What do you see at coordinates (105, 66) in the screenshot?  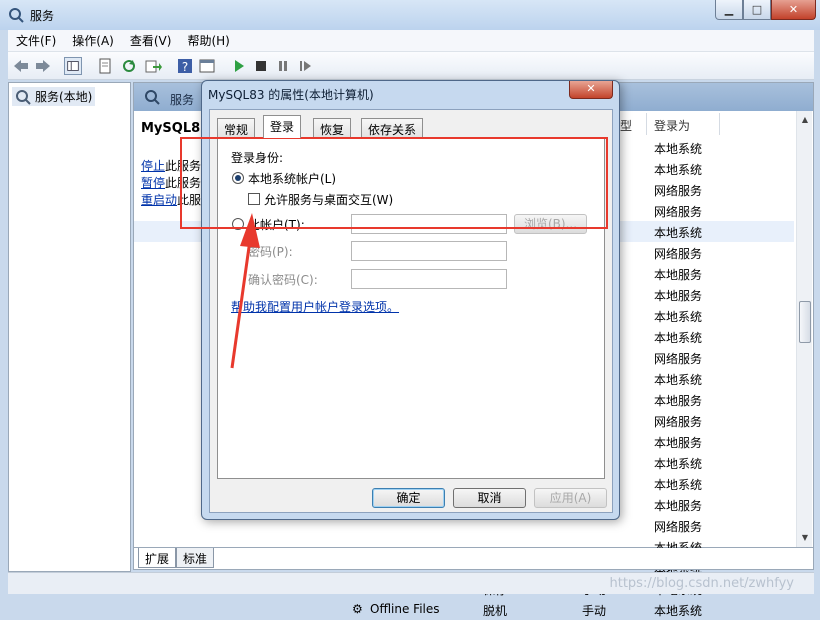 I see `properties-icon` at bounding box center [105, 66].